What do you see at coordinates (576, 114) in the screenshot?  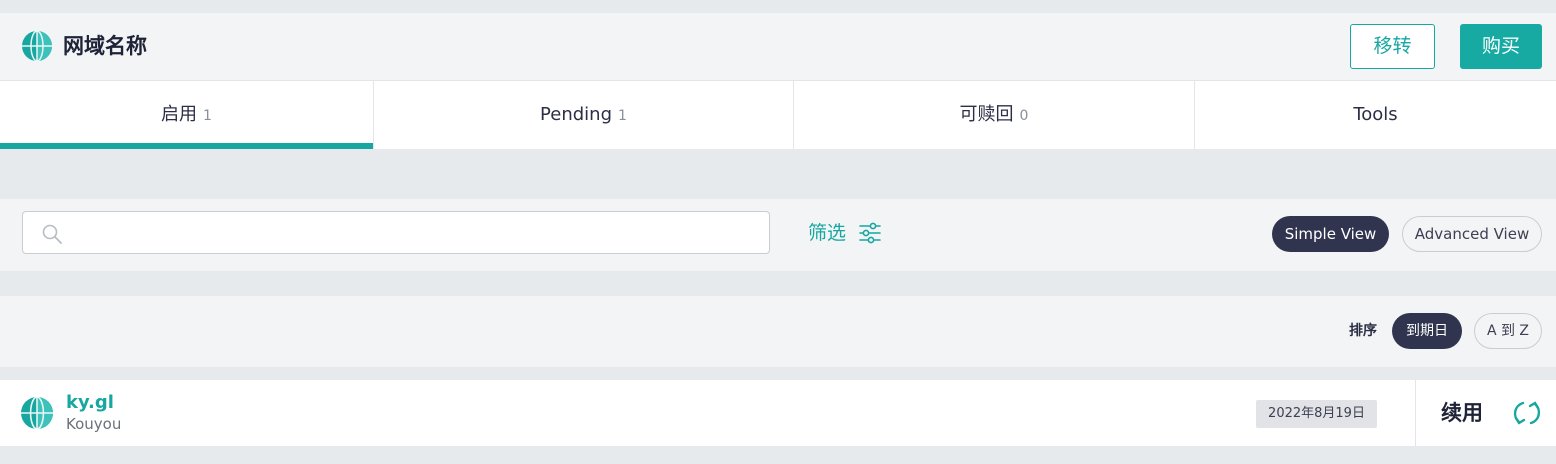 I see `tab-label: Pending` at bounding box center [576, 114].